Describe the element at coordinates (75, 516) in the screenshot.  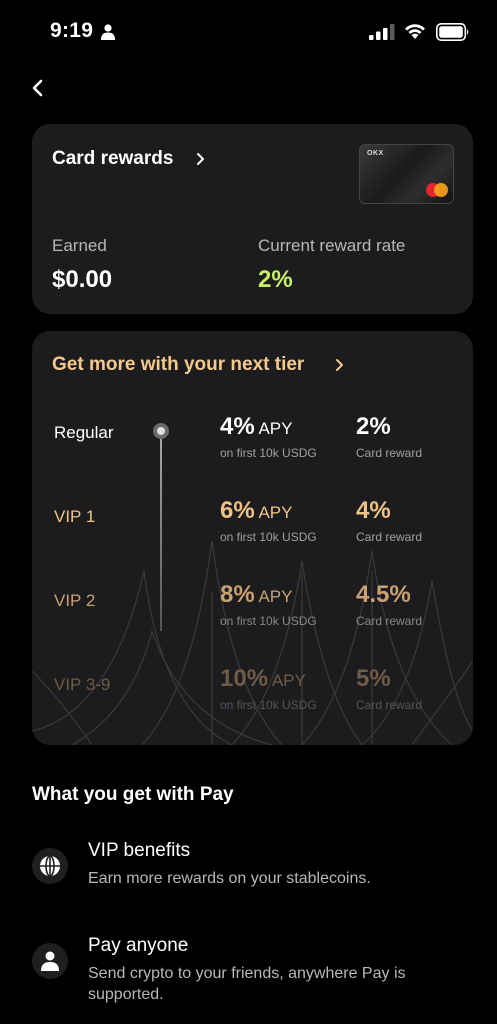
I see `tier-name: VIP 1` at that location.